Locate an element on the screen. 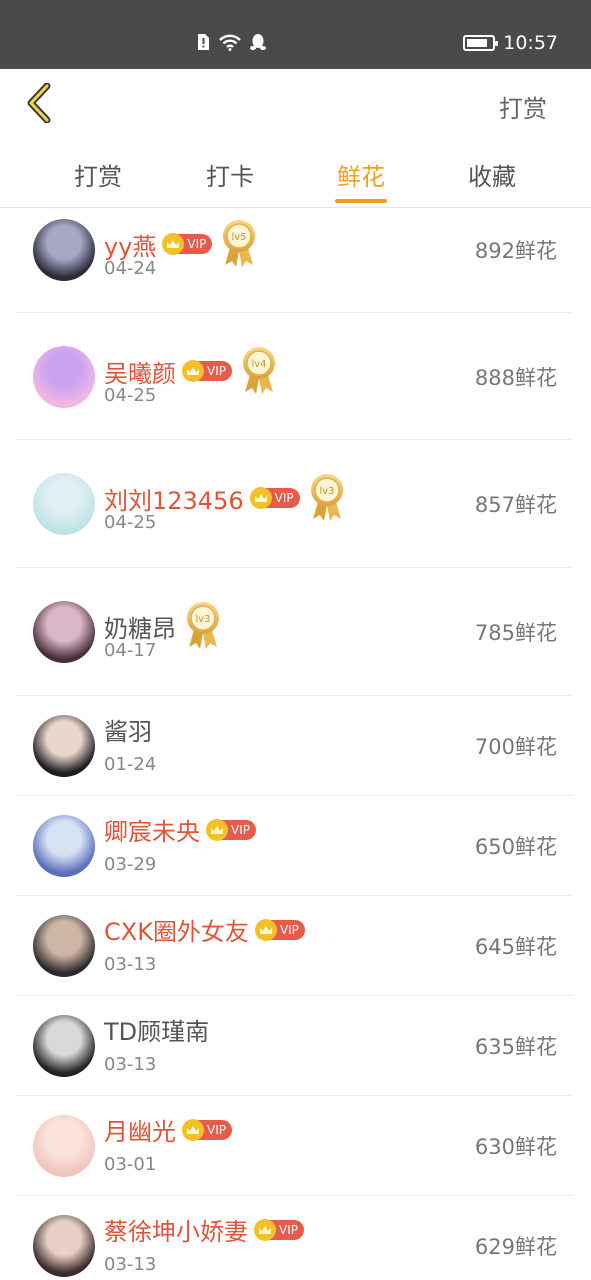 This screenshot has height=1280, width=591. username: 奶糖昂 is located at coordinates (140, 626).